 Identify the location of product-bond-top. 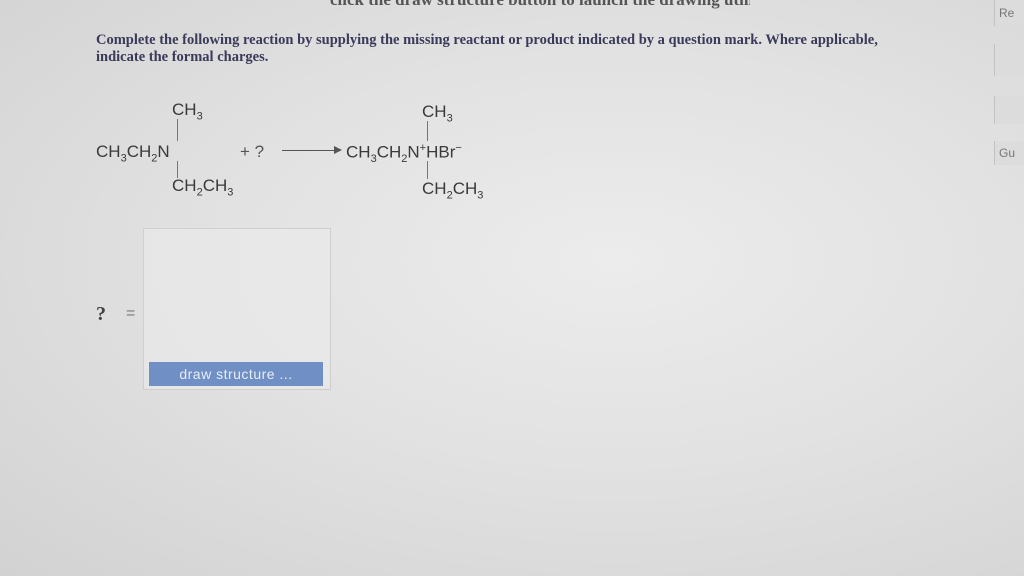
(427, 131).